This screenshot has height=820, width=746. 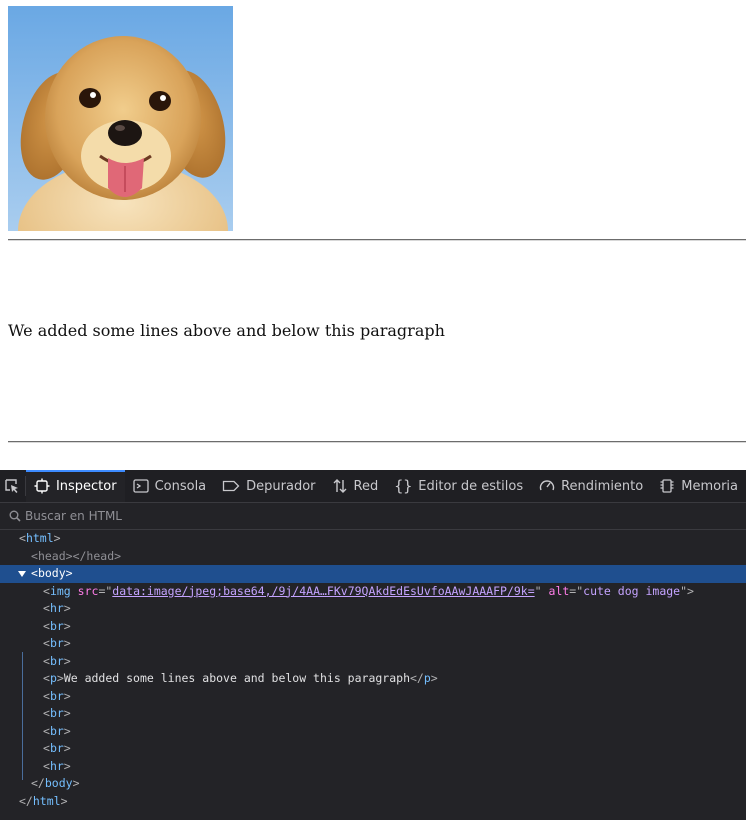 What do you see at coordinates (42, 486) in the screenshot?
I see `inspector-icon` at bounding box center [42, 486].